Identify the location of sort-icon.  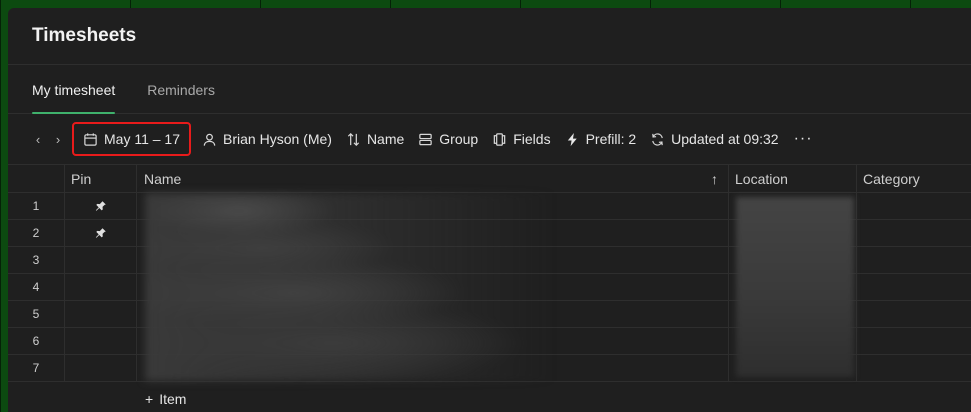
(353, 139).